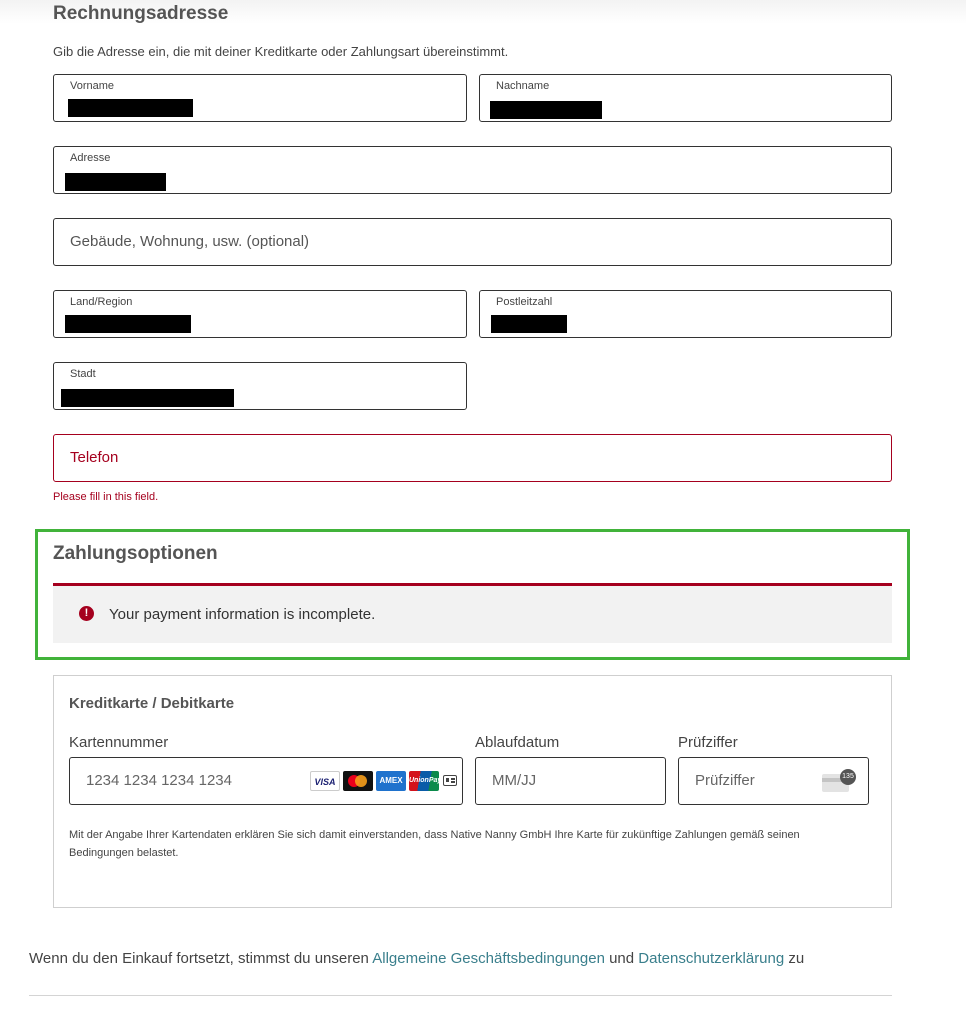  Describe the element at coordinates (325, 781) in the screenshot. I see `visa-icon: VISA` at that location.